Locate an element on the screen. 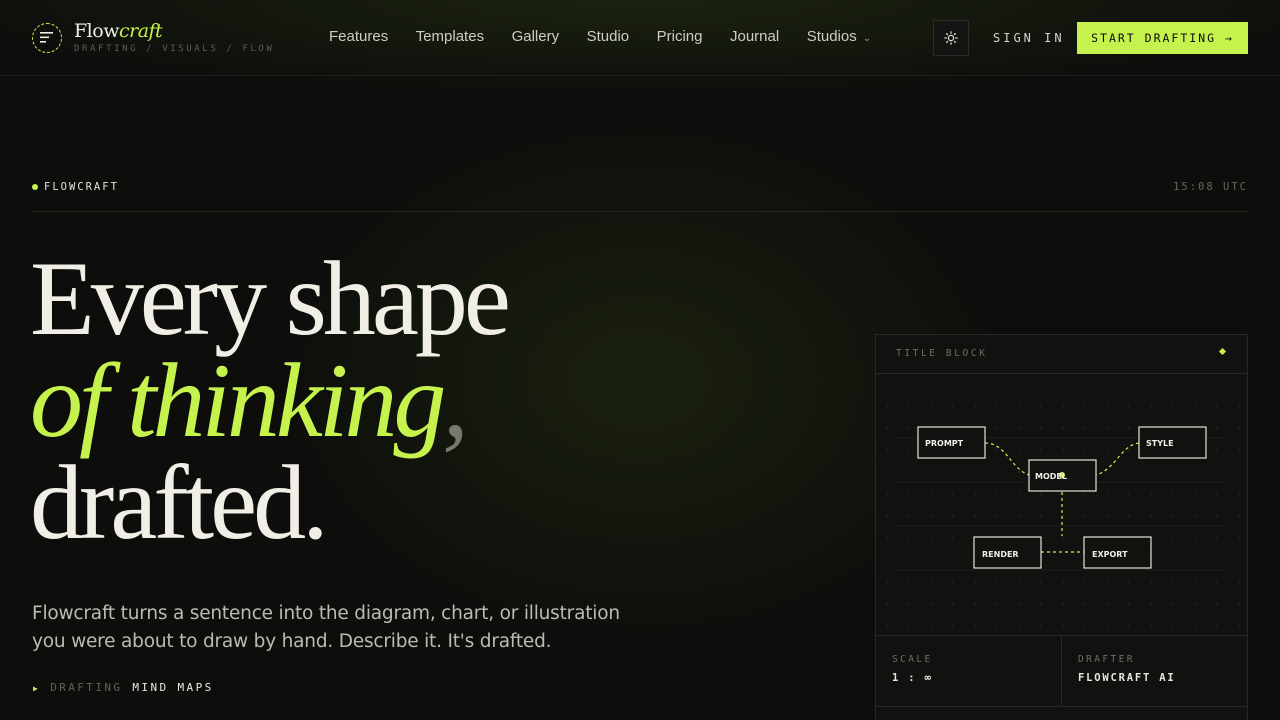 The height and width of the screenshot is (720, 1280). drafter-cell: DRAFTER FLOWCRAFT AI is located at coordinates (1154, 671).